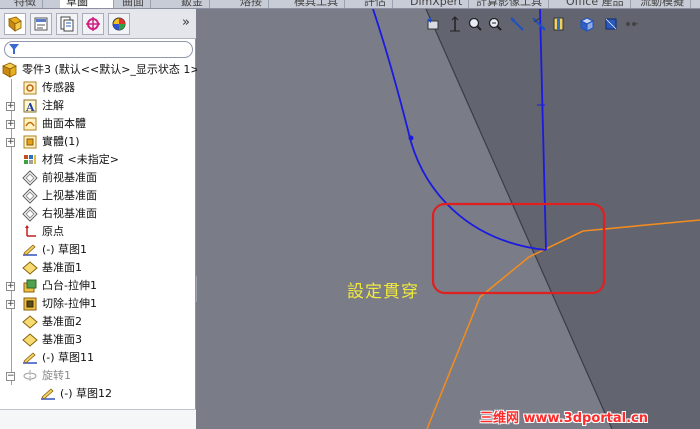 The image size is (700, 429). I want to click on zoom-to-fit-button, so click(455, 24).